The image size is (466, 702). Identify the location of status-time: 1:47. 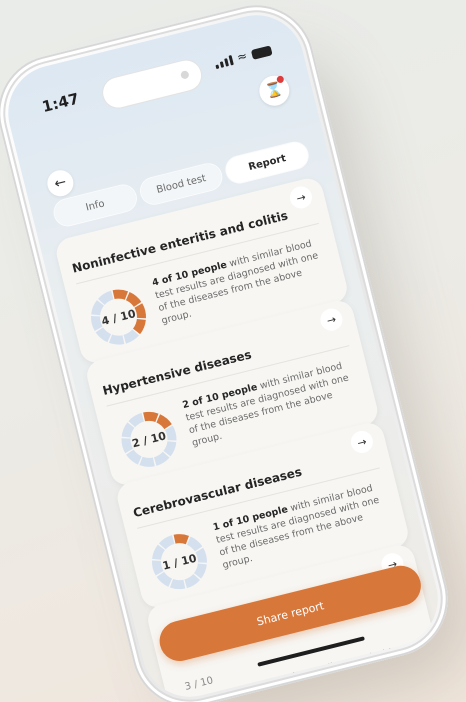
(60, 103).